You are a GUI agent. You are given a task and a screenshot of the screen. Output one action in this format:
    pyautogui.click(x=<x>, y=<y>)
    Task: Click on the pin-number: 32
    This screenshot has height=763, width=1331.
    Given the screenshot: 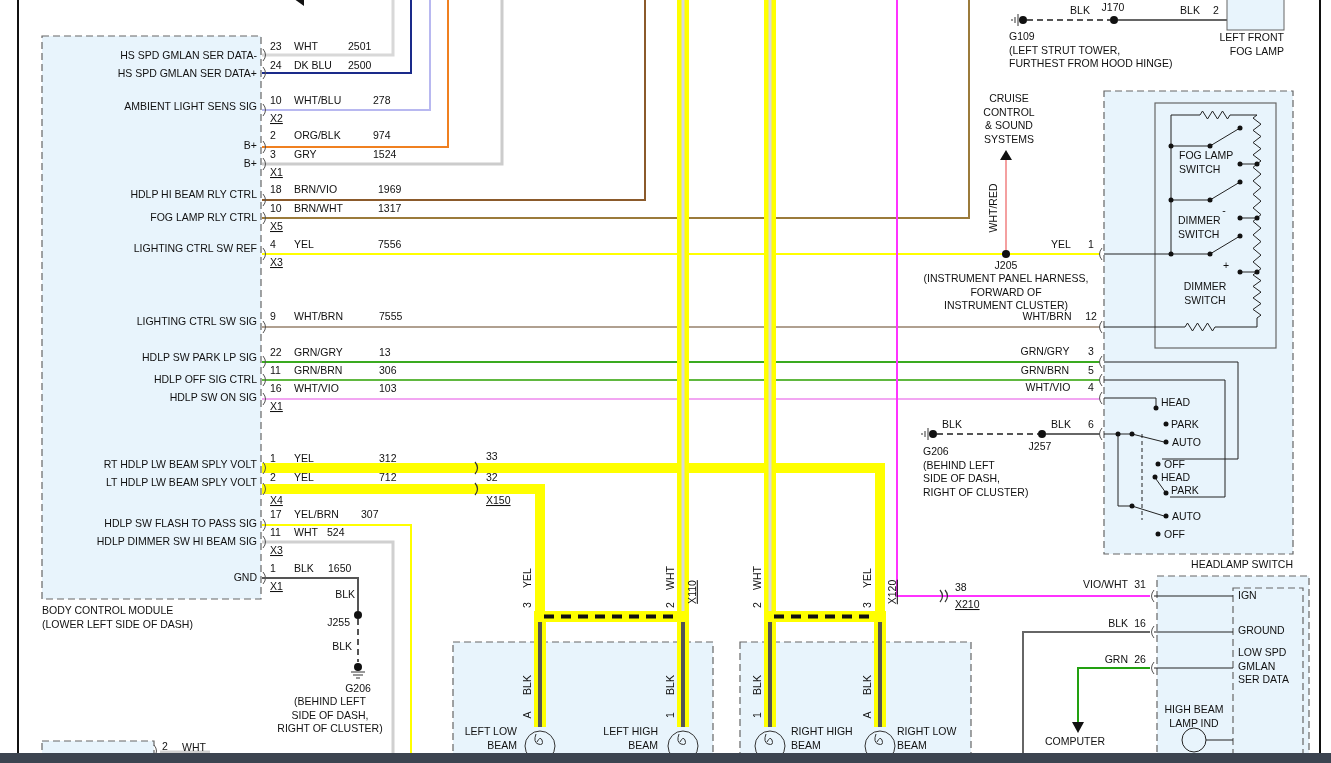 What is the action you would take?
    pyautogui.click(x=492, y=477)
    